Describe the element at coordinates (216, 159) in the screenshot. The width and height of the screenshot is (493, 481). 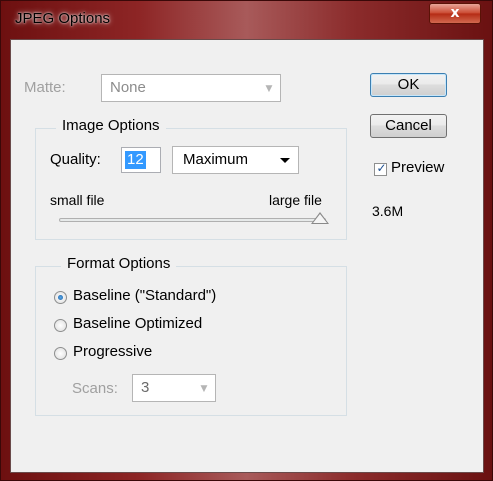
I see `quality-preset-value: Maximum` at that location.